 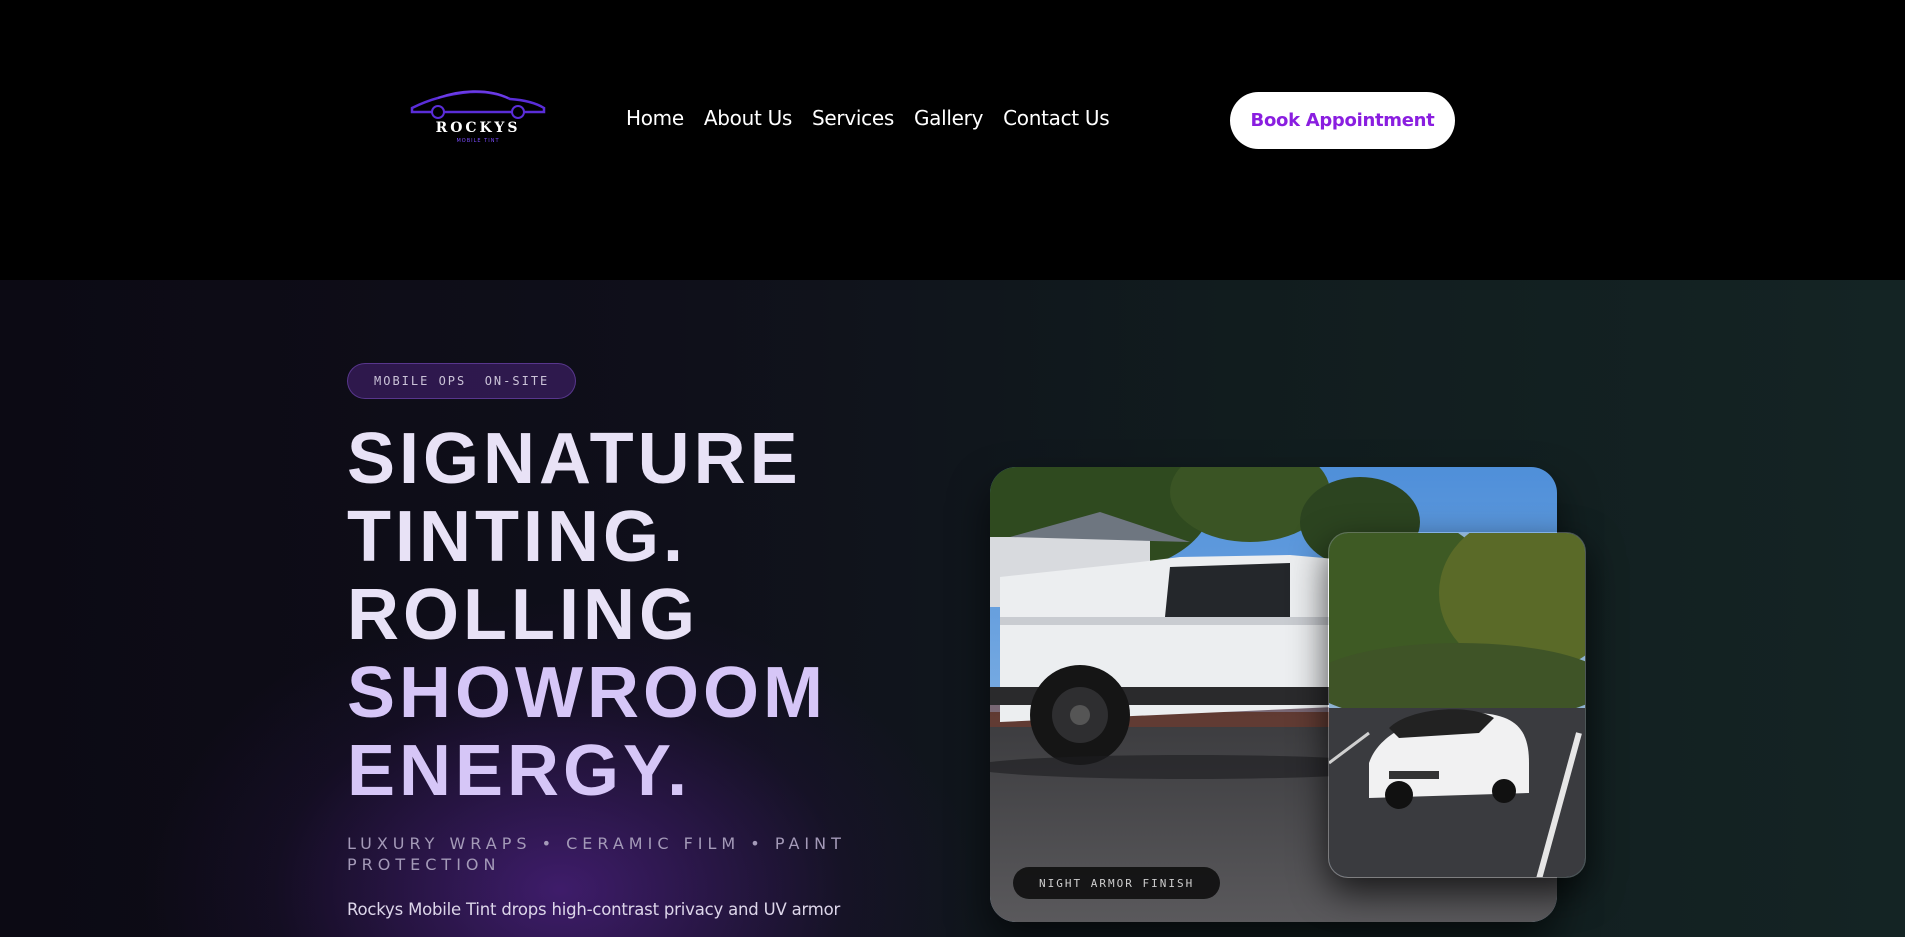 I want to click on nav-contact-us: Contact Us, so click(x=1056, y=118).